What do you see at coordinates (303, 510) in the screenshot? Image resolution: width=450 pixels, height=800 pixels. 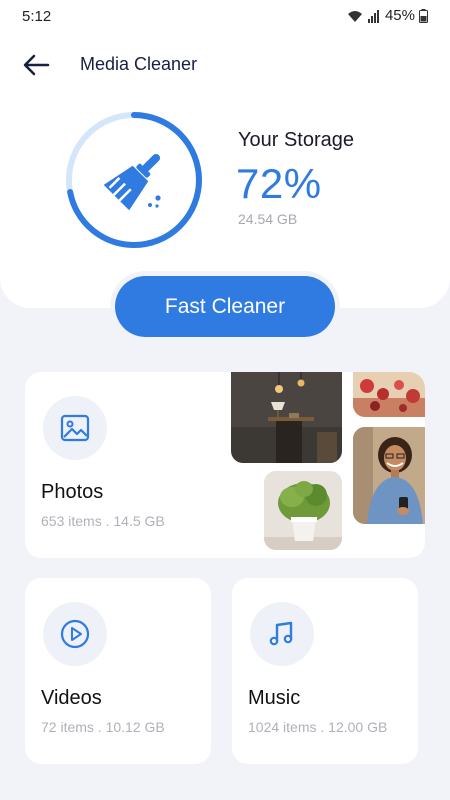 I see `plant-pot-photo` at bounding box center [303, 510].